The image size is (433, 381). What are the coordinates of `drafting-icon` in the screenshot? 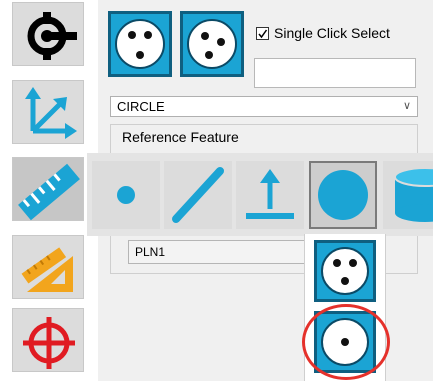 It's located at (47, 269).